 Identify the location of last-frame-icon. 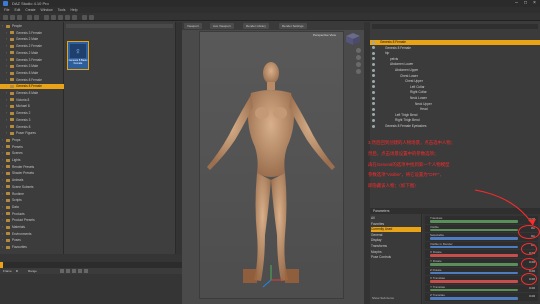
(86, 271).